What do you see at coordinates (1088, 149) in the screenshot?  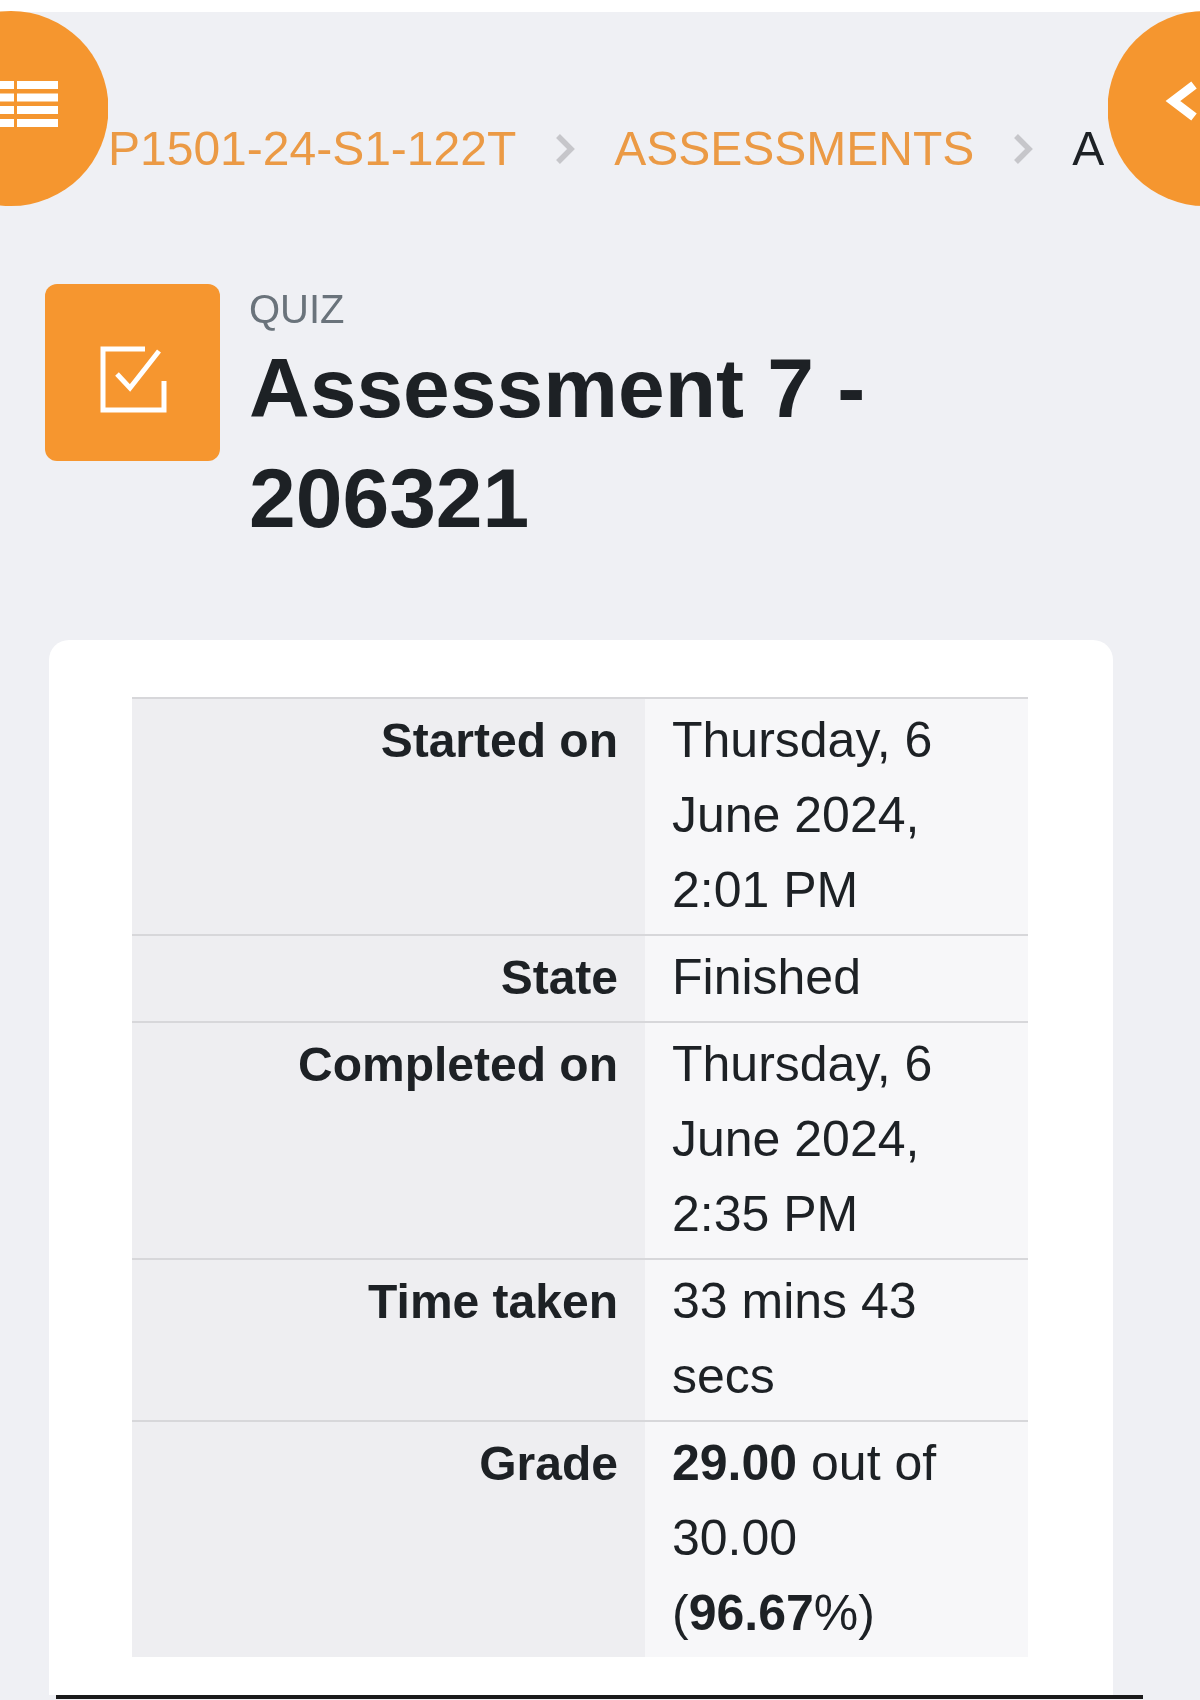 I see `breadcrumb-current: A` at bounding box center [1088, 149].